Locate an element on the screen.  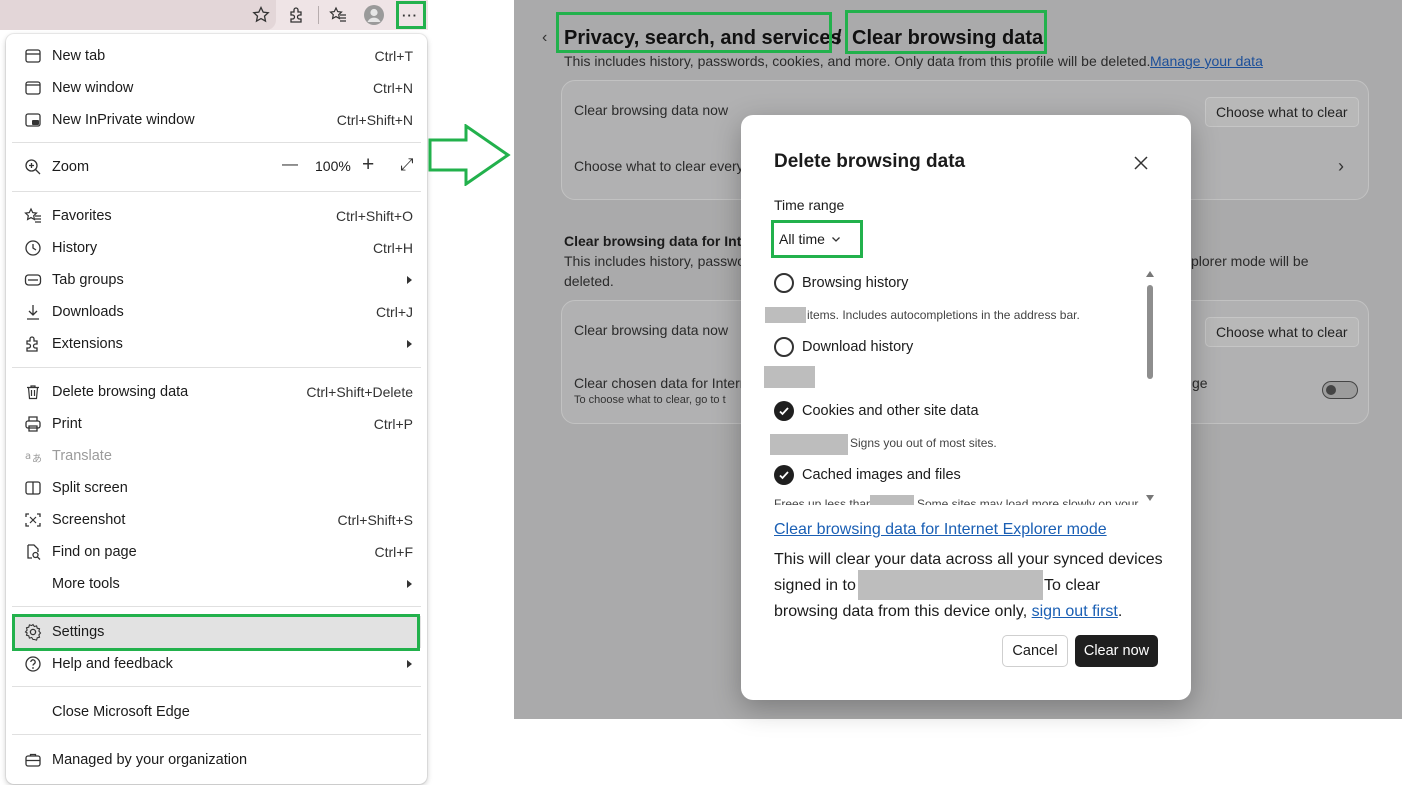
zoom-icon is located at coordinates (33, 167).